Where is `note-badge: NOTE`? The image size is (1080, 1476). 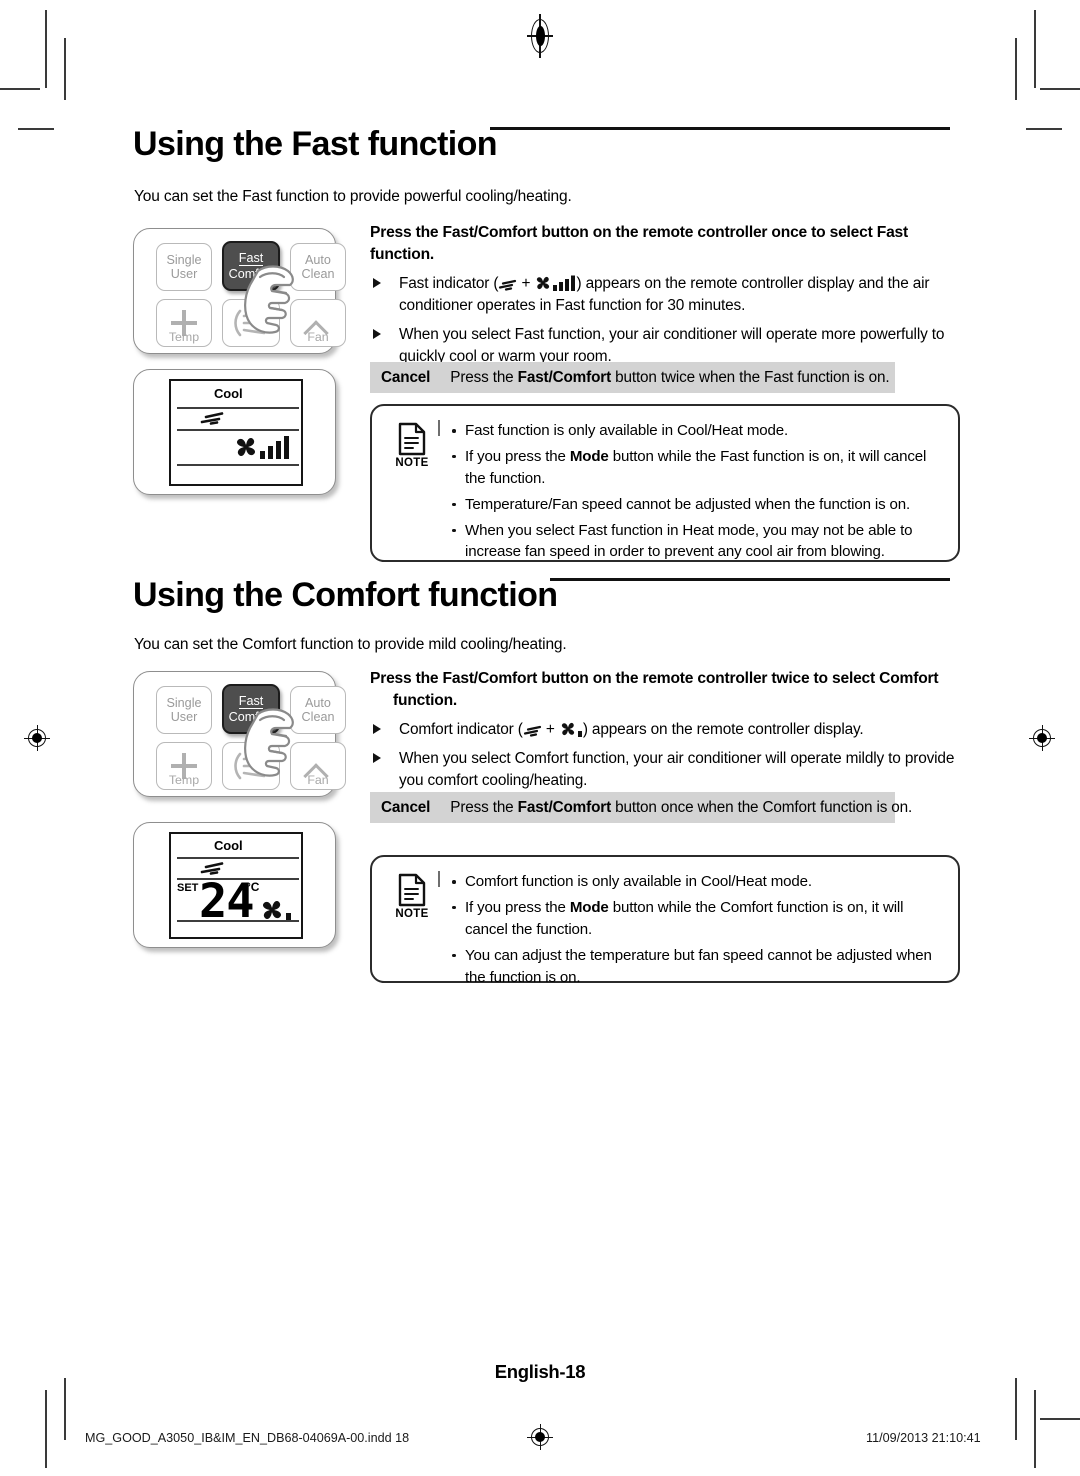
note-badge: NOTE is located at coordinates (412, 920).